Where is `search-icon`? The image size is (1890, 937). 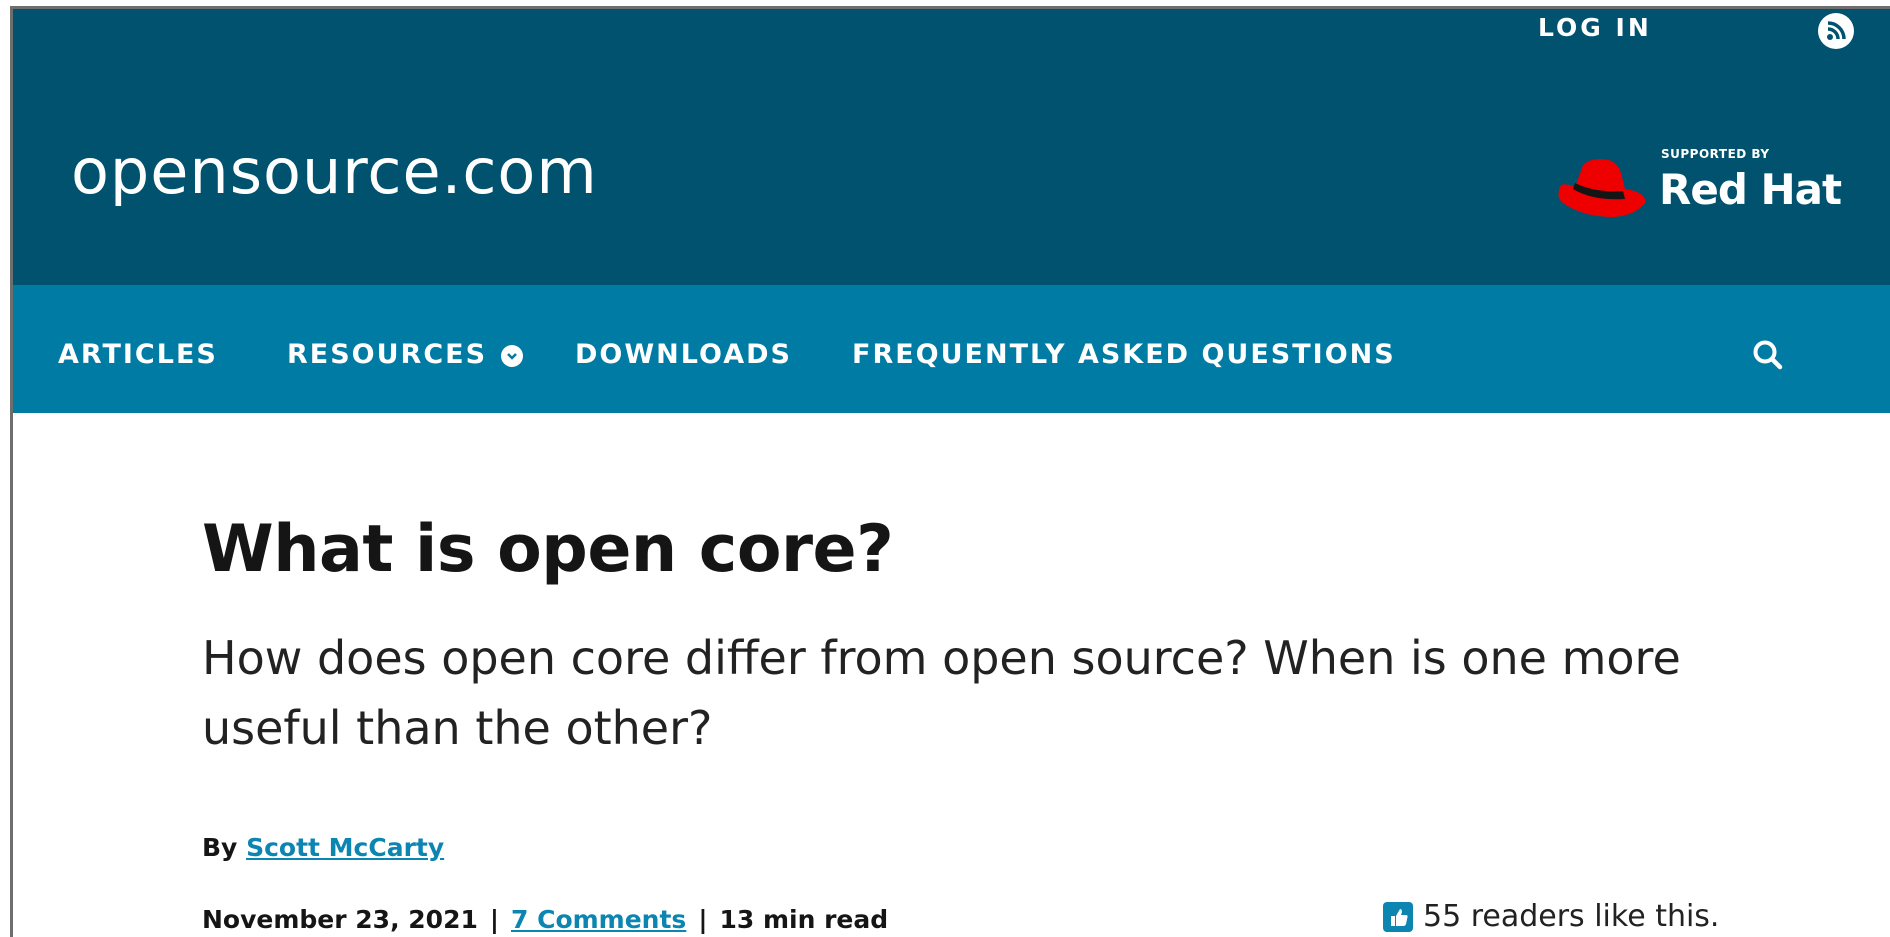 search-icon is located at coordinates (1768, 355).